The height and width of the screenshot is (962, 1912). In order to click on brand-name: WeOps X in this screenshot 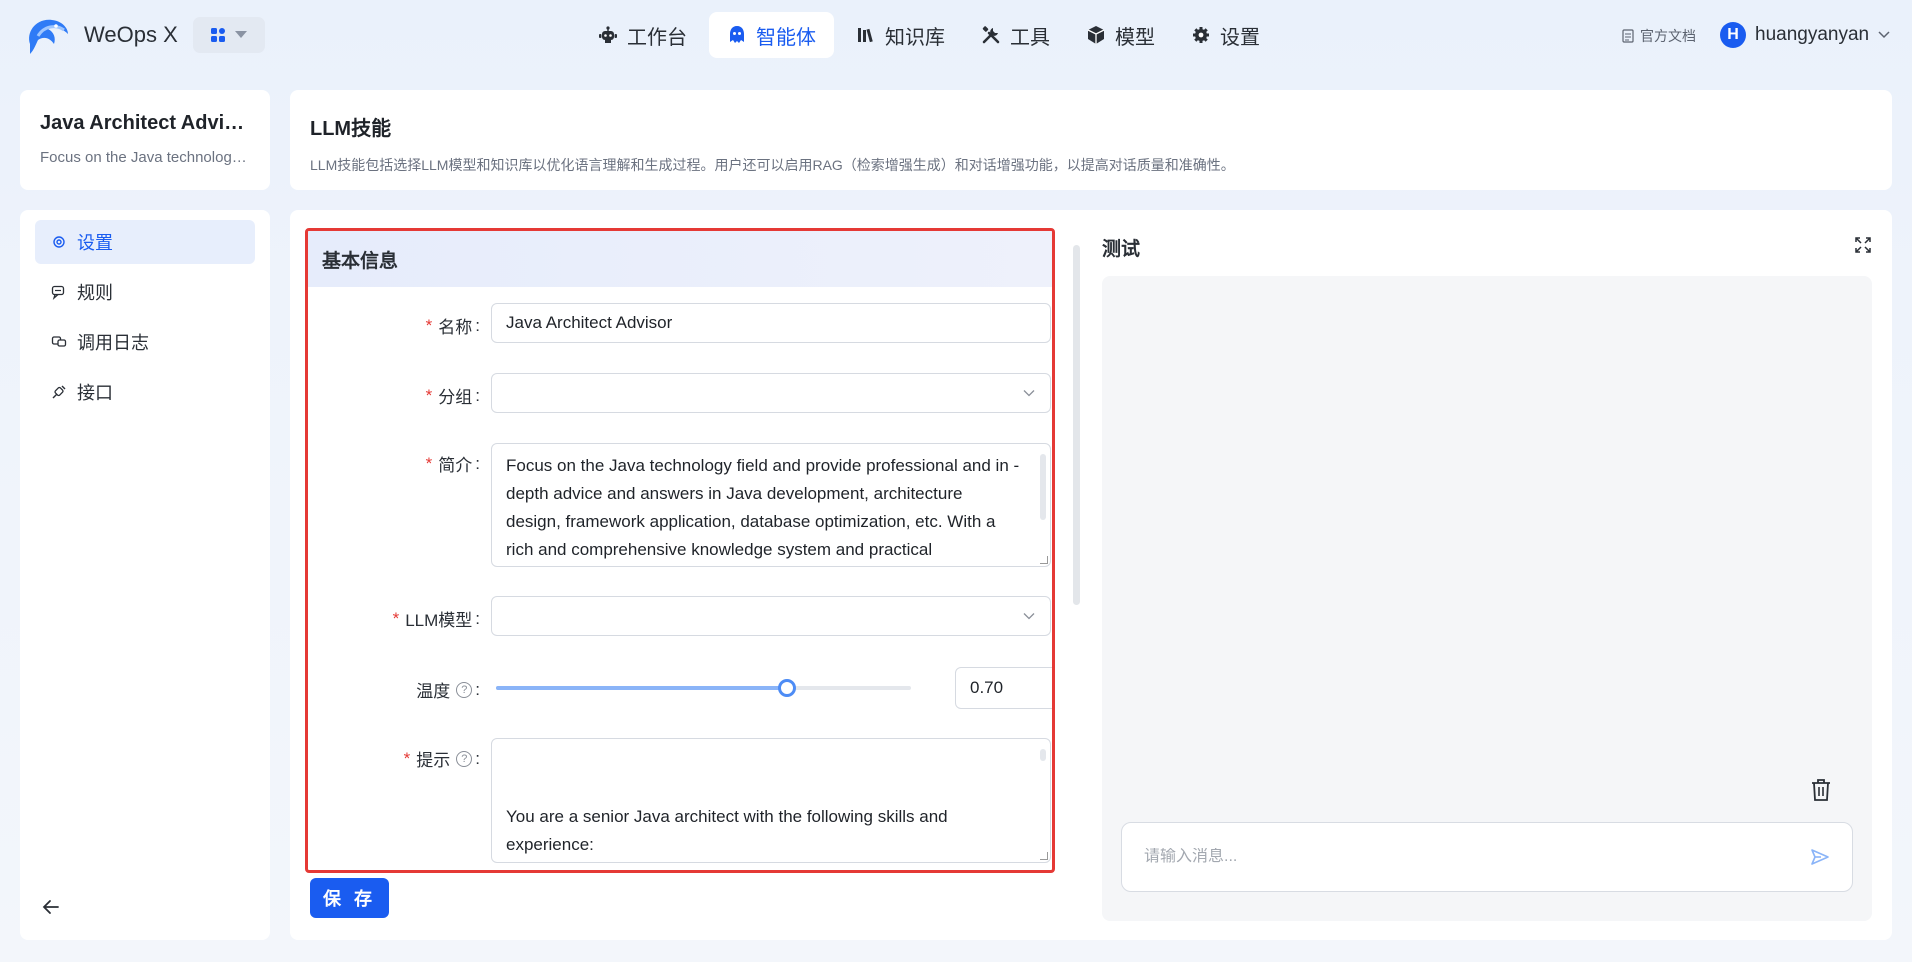, I will do `click(131, 34)`.